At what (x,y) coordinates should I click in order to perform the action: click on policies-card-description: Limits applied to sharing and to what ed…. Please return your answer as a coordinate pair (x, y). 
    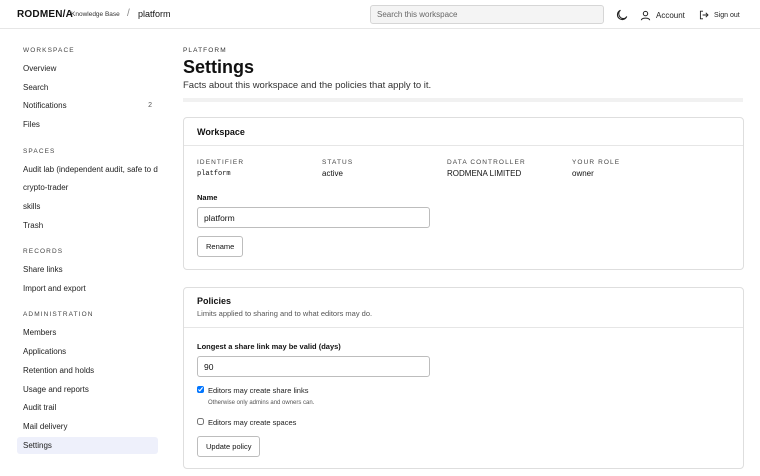
    Looking at the image, I should click on (285, 313).